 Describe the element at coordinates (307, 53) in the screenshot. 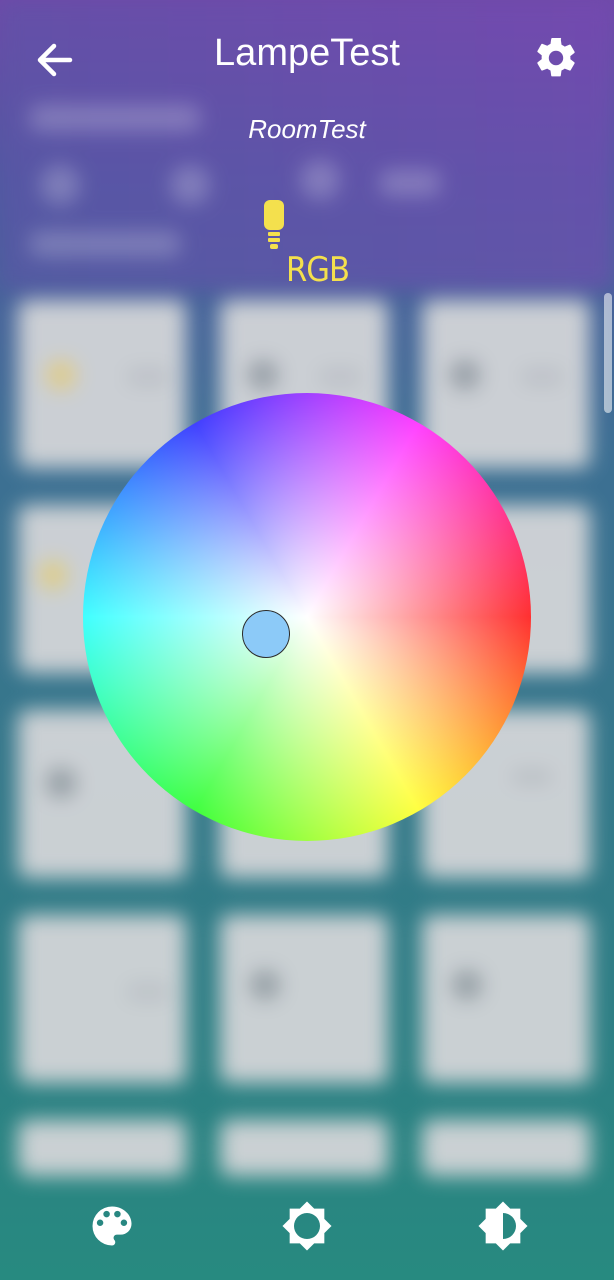

I see `lamp-name-title: LampeTest` at that location.